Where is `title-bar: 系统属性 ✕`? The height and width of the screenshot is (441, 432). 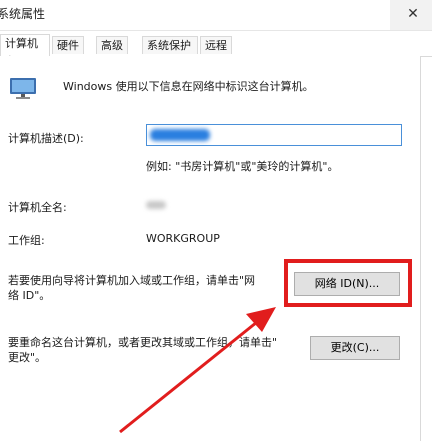 title-bar: 系统属性 ✕ is located at coordinates (216, 15).